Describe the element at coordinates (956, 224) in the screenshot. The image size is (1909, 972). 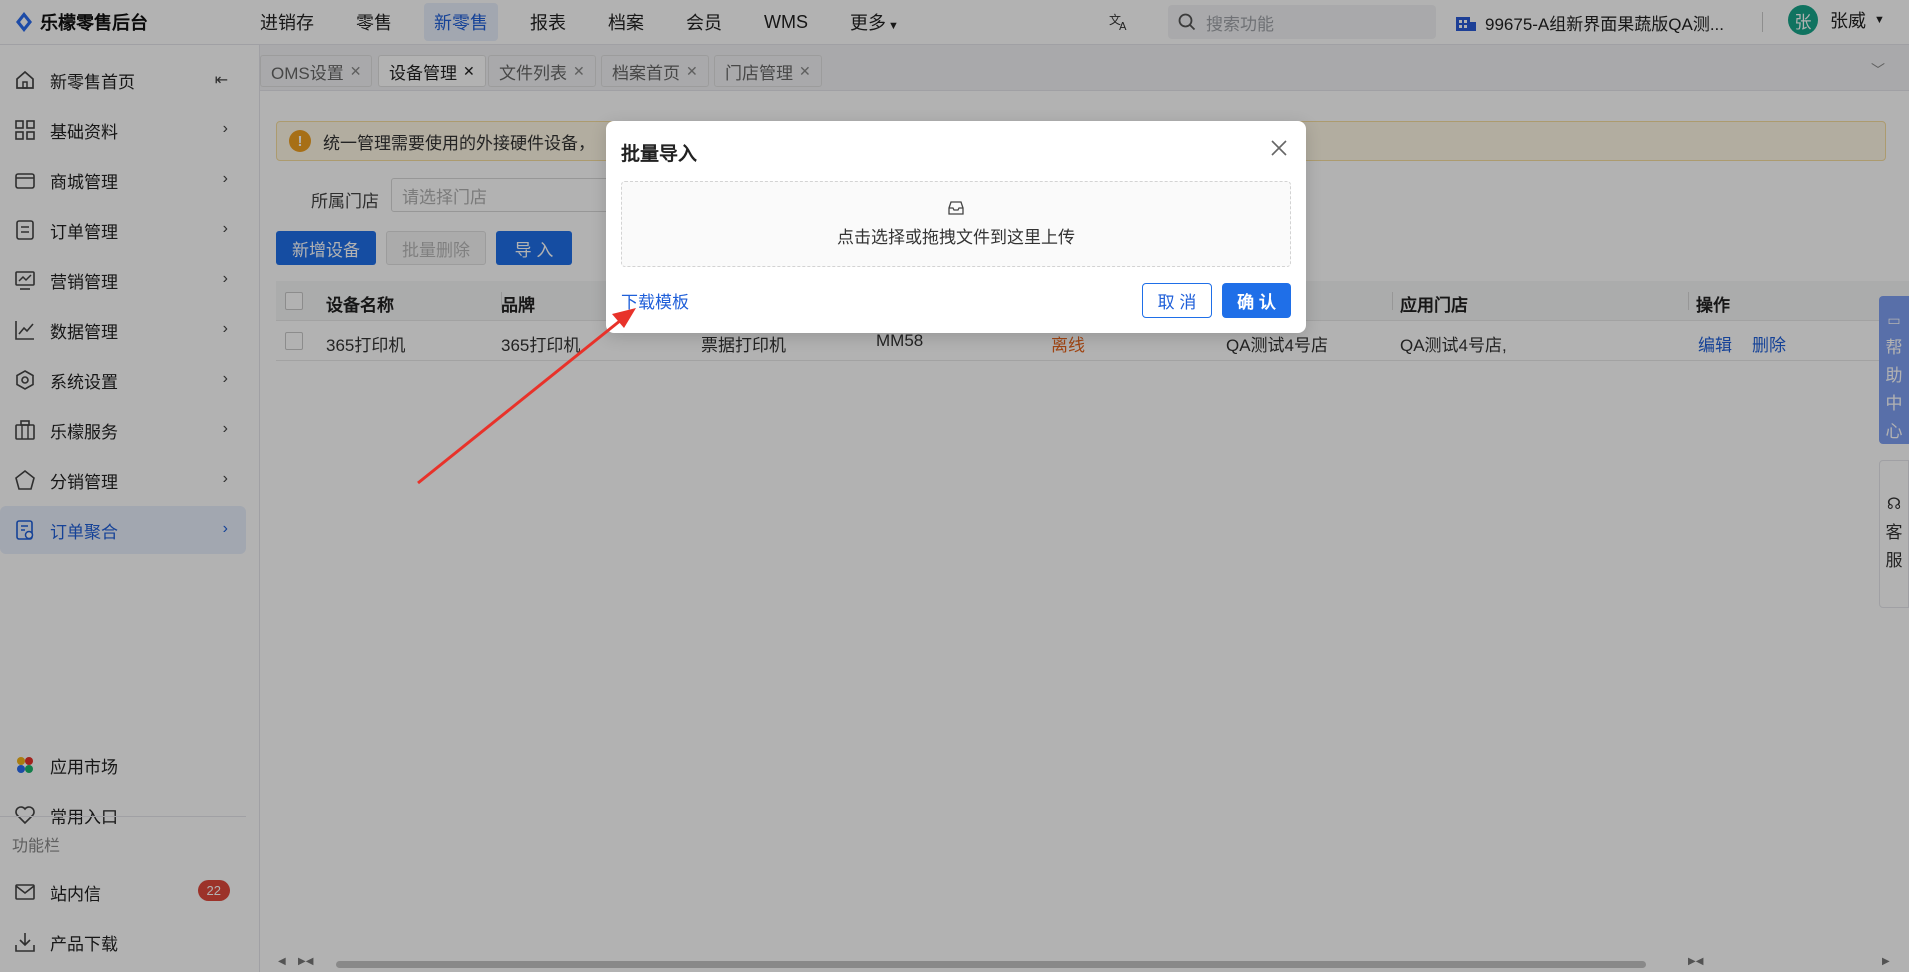
I see `file-upload-dropzone: 点击选择或拖拽文件到这里上传` at that location.